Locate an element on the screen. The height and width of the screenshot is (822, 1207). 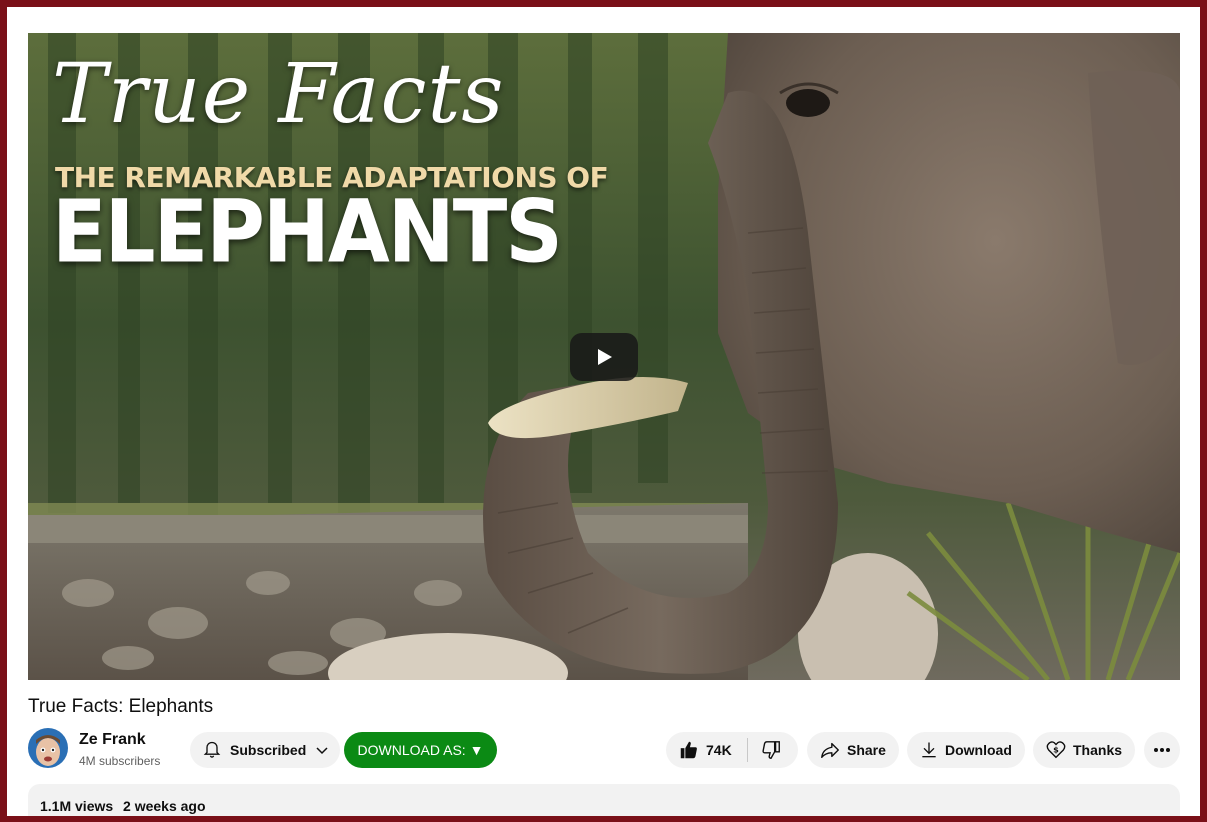
video-title: True Facts: Elephants is located at coordinates (121, 706).